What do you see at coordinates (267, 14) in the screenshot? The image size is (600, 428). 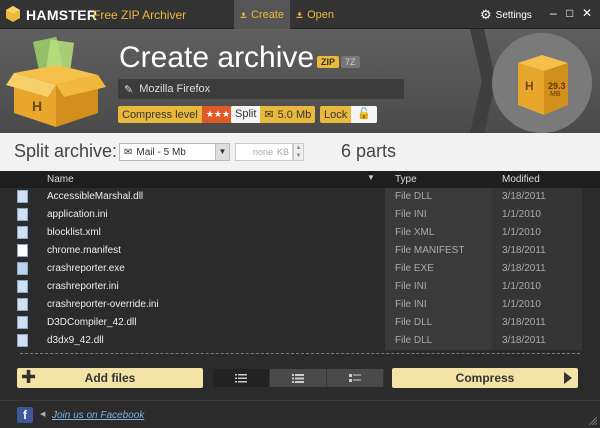 I see `tab-create-label: Create` at bounding box center [267, 14].